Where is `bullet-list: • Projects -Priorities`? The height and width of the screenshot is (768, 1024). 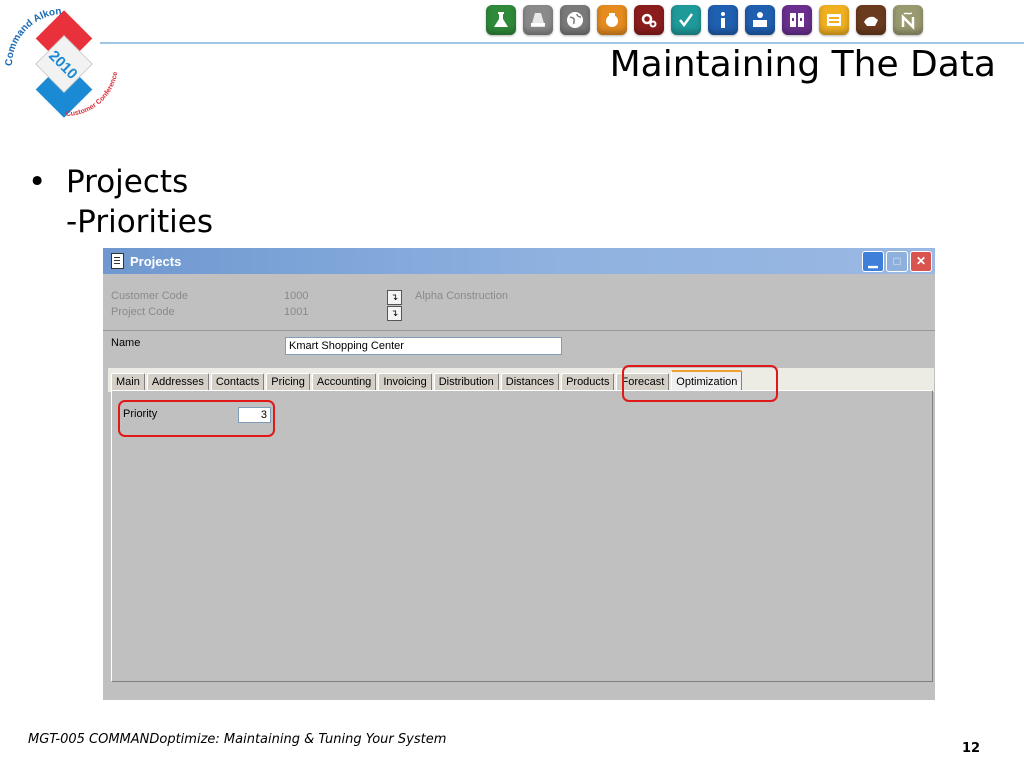 bullet-list: • Projects -Priorities is located at coordinates (120, 202).